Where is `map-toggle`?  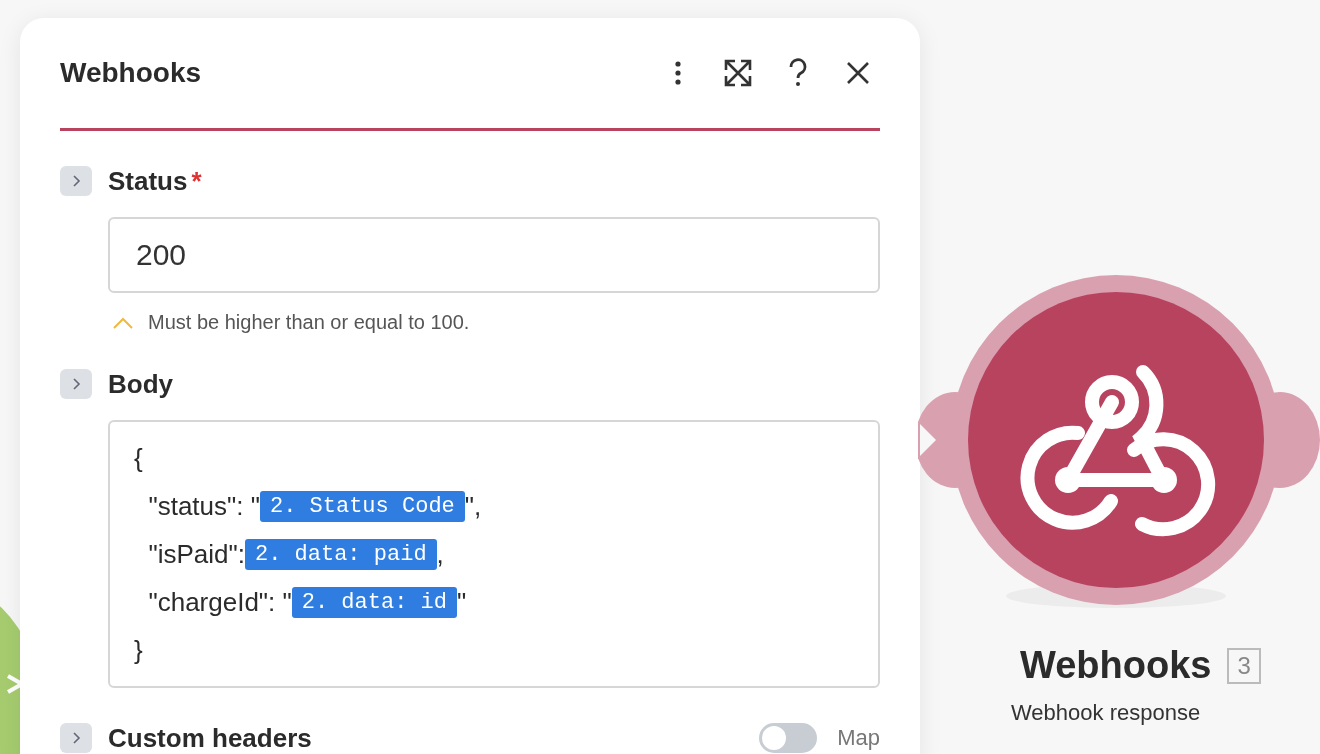 map-toggle is located at coordinates (788, 738).